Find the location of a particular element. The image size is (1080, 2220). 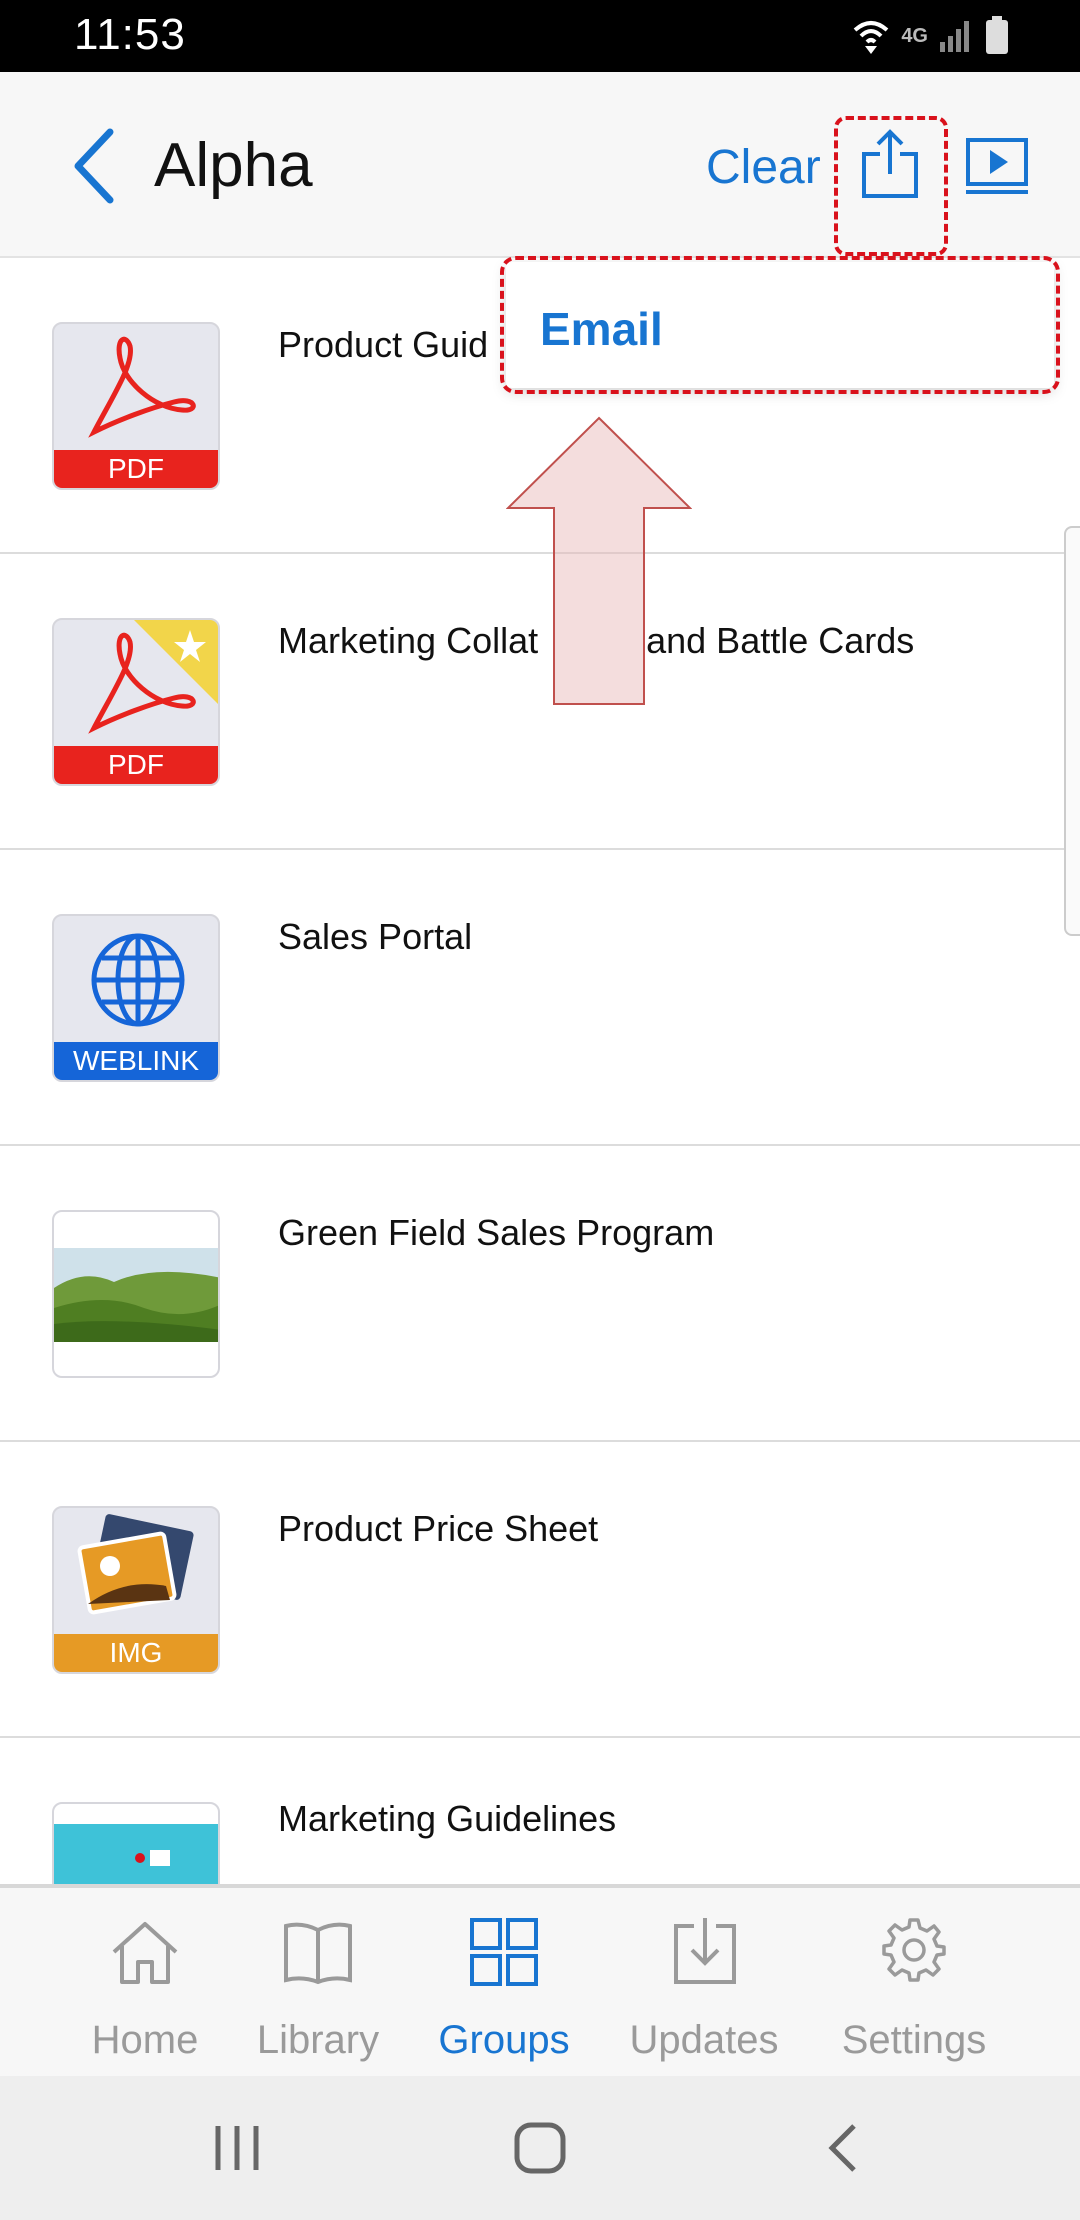

tab-label: Updates is located at coordinates (704, 2040).